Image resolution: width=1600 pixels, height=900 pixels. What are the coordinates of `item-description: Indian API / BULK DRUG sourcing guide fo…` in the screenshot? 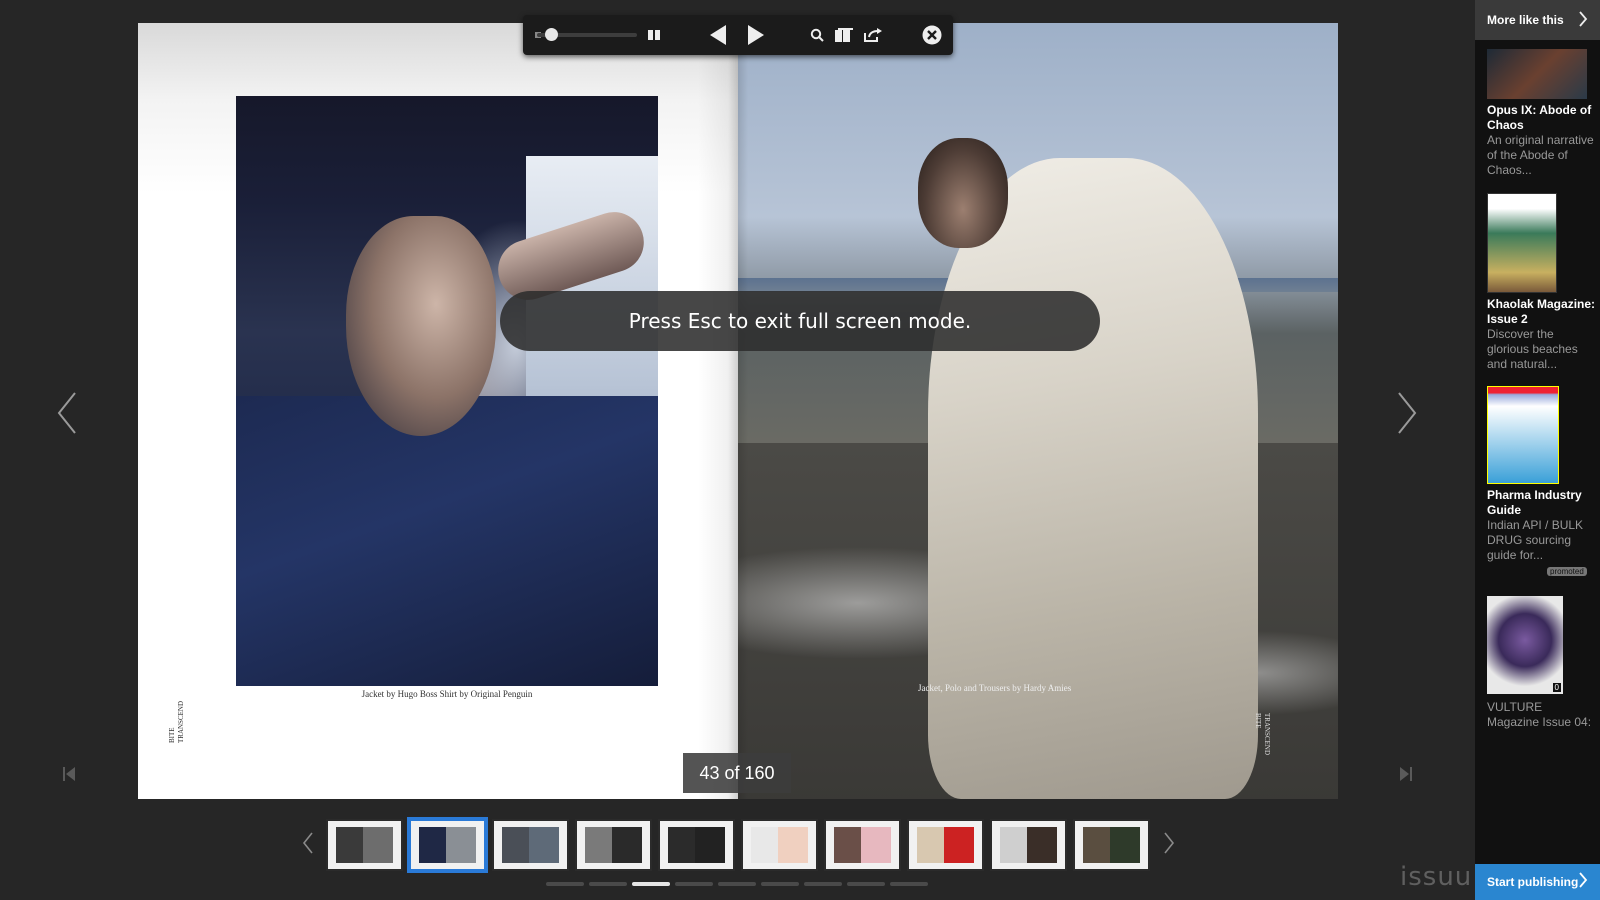 It's located at (1535, 540).